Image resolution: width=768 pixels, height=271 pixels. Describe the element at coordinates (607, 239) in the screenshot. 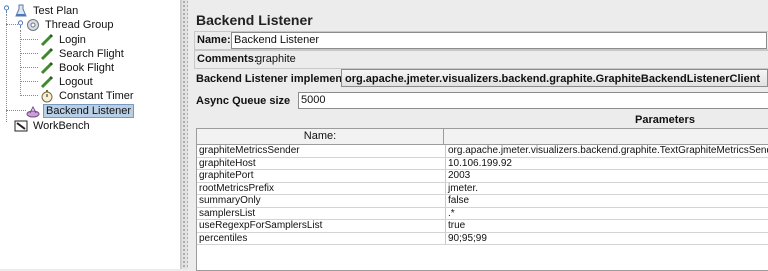

I see `param-value-cell: 90;95;99` at that location.